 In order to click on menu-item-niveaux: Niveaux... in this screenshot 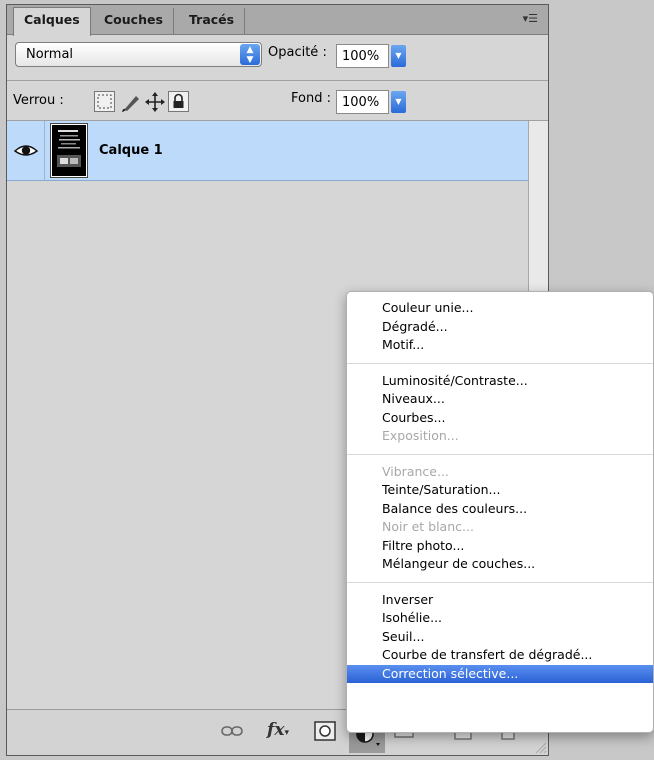, I will do `click(500, 399)`.